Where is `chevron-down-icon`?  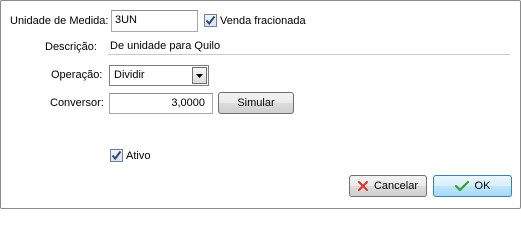 chevron-down-icon is located at coordinates (199, 75).